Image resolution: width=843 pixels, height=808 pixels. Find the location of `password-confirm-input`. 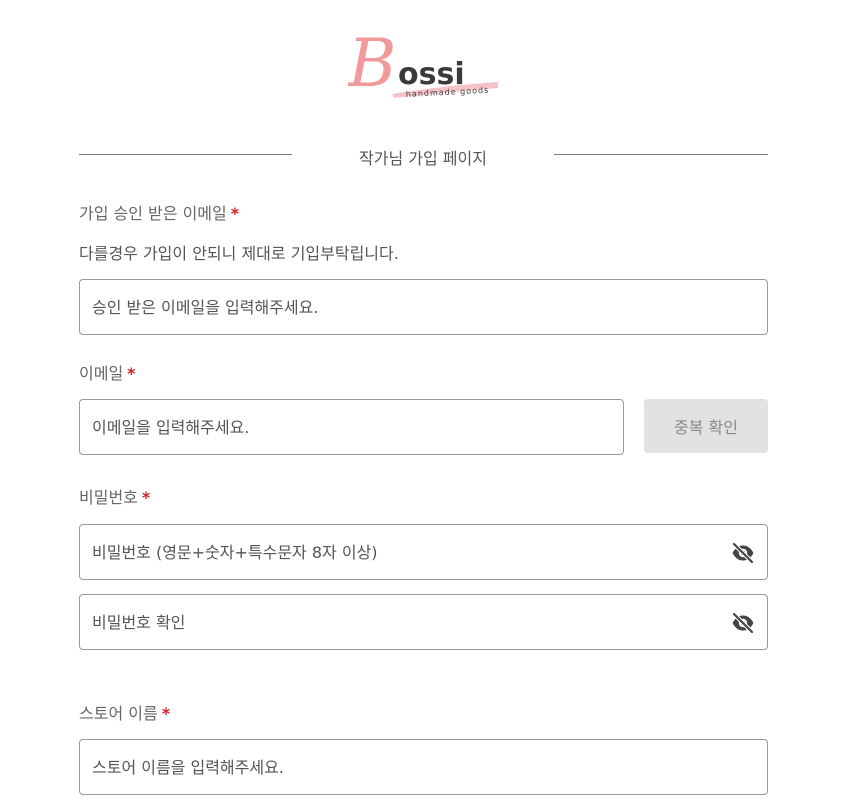

password-confirm-input is located at coordinates (423, 622).